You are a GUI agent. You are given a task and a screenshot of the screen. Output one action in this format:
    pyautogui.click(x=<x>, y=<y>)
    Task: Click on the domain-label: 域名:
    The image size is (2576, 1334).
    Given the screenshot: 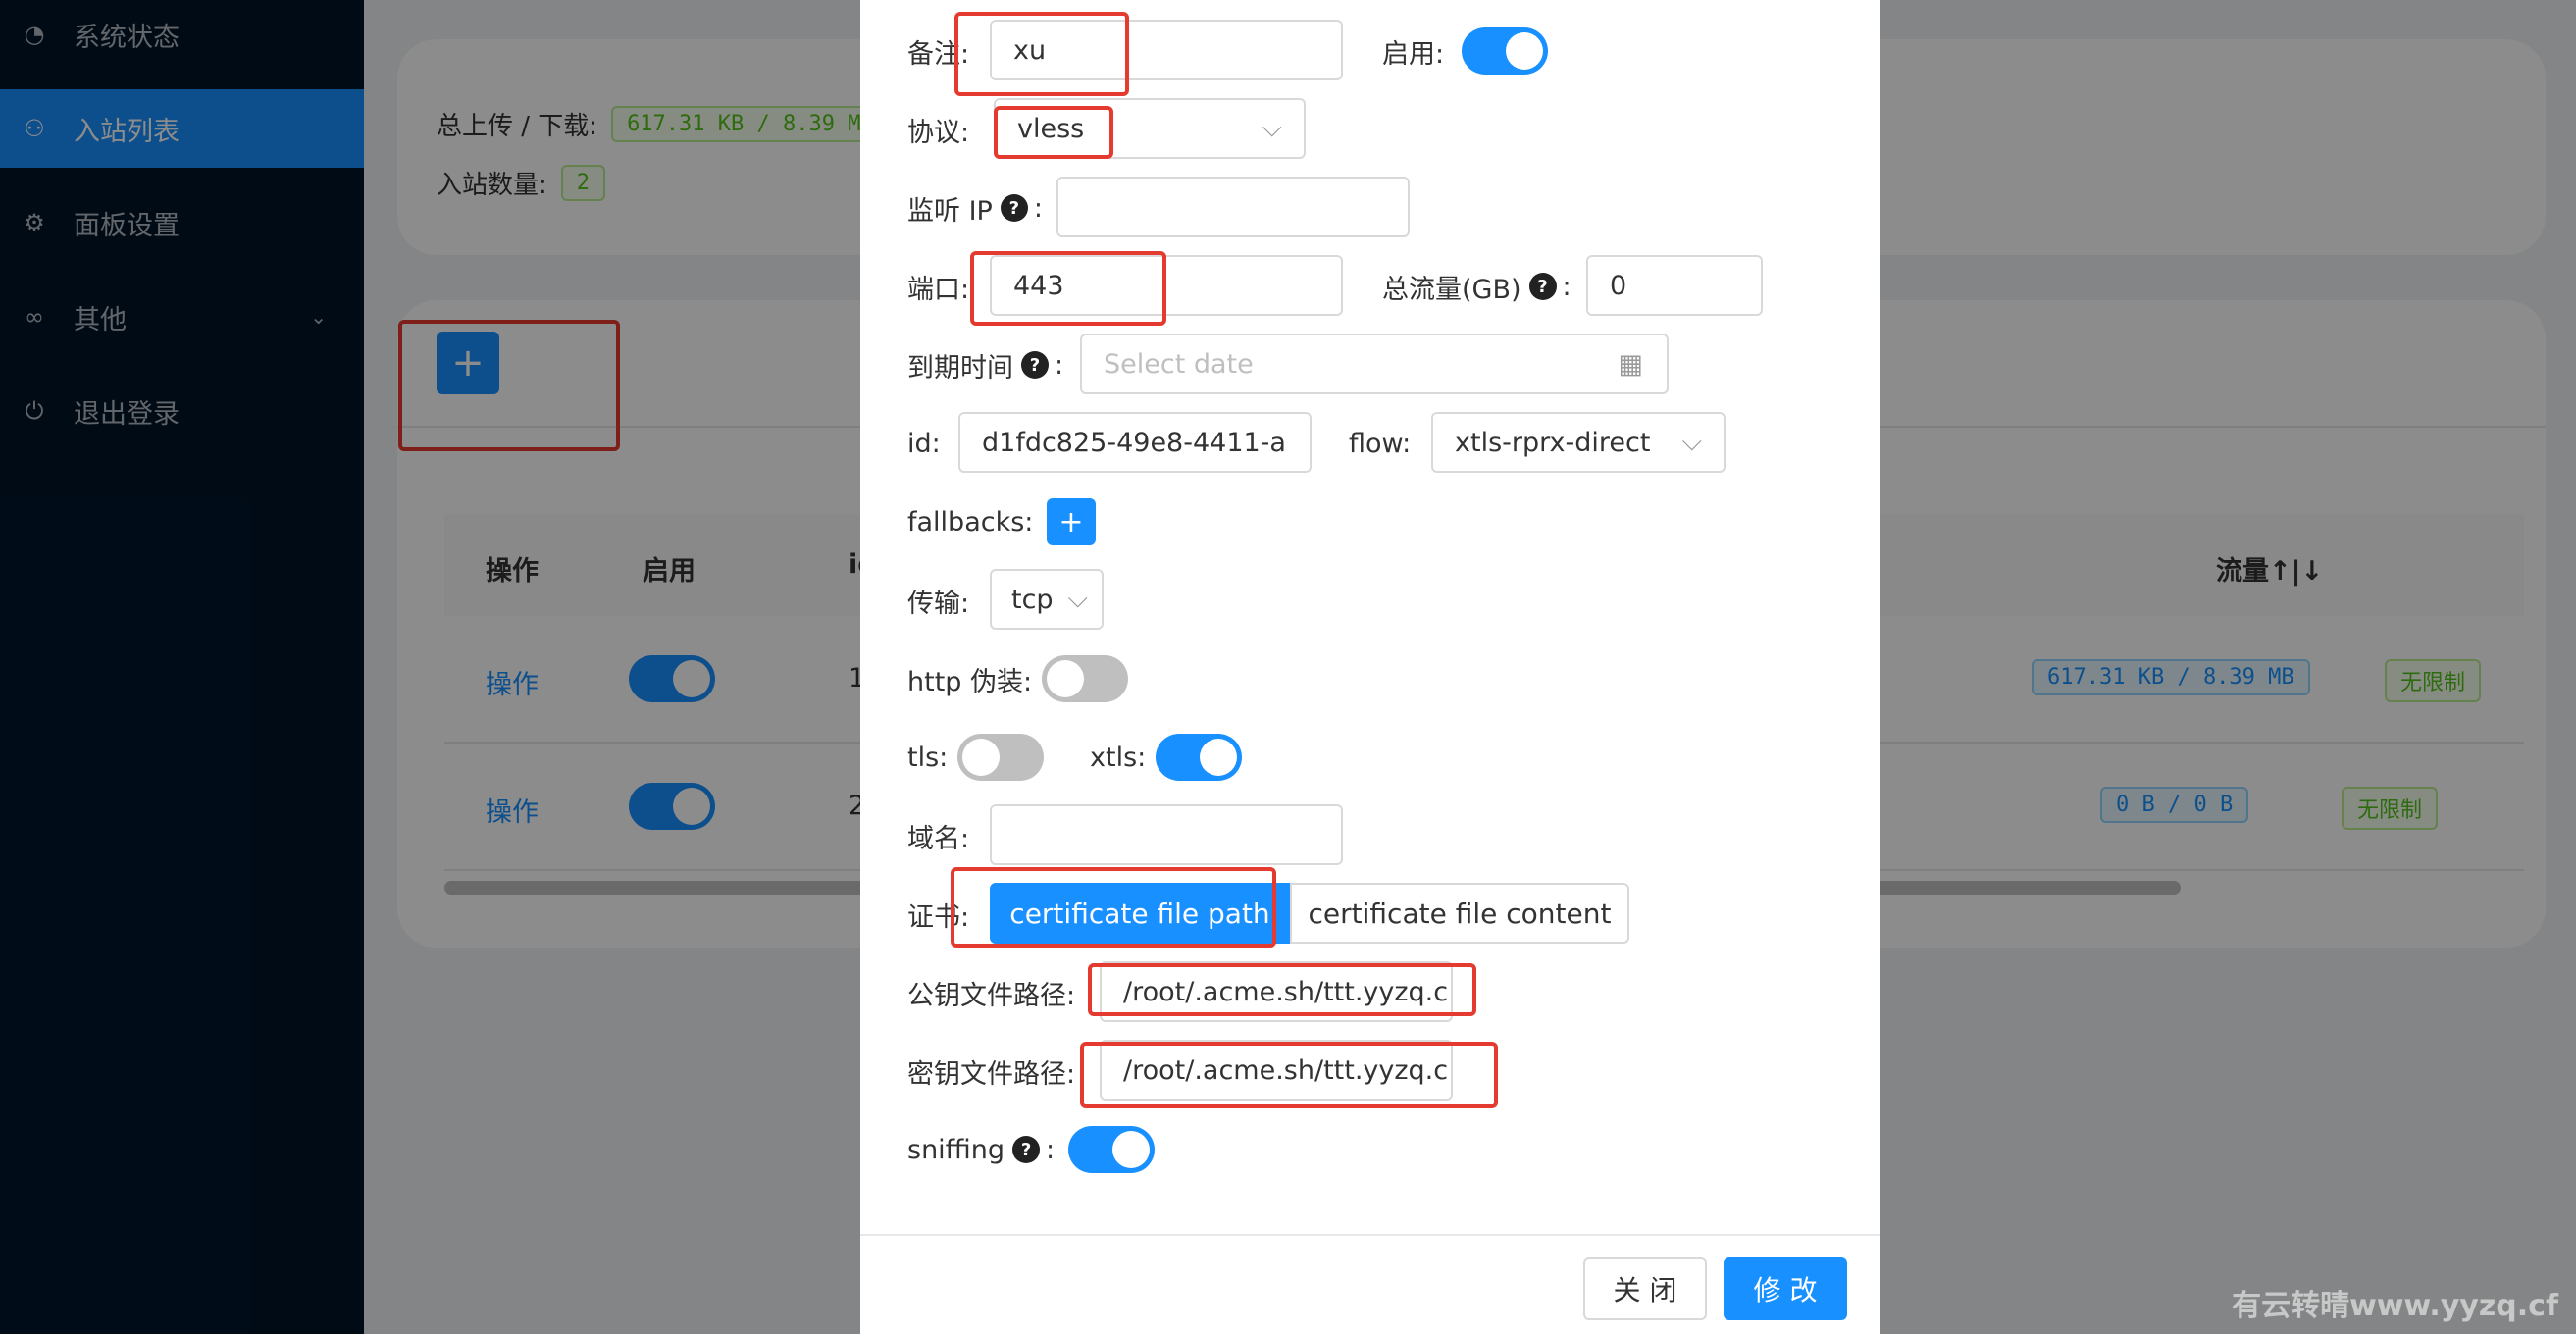 What is the action you would take?
    pyautogui.click(x=938, y=838)
    